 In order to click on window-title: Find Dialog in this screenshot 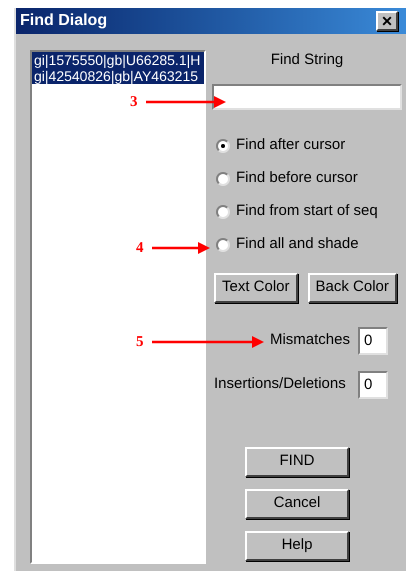, I will do `click(64, 21)`.